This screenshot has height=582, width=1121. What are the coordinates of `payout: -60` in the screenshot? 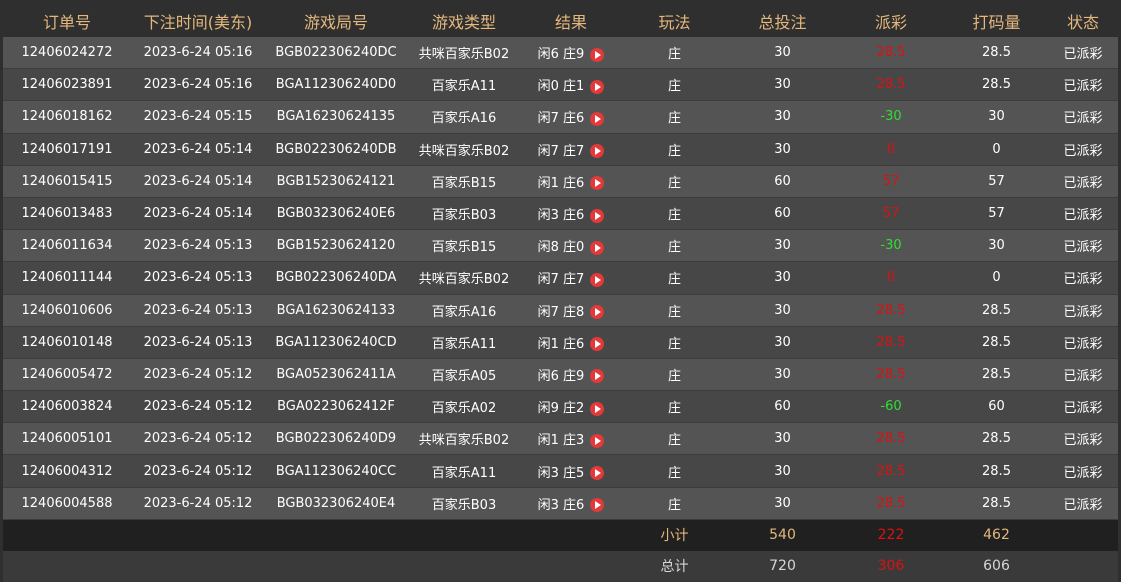 It's located at (891, 407).